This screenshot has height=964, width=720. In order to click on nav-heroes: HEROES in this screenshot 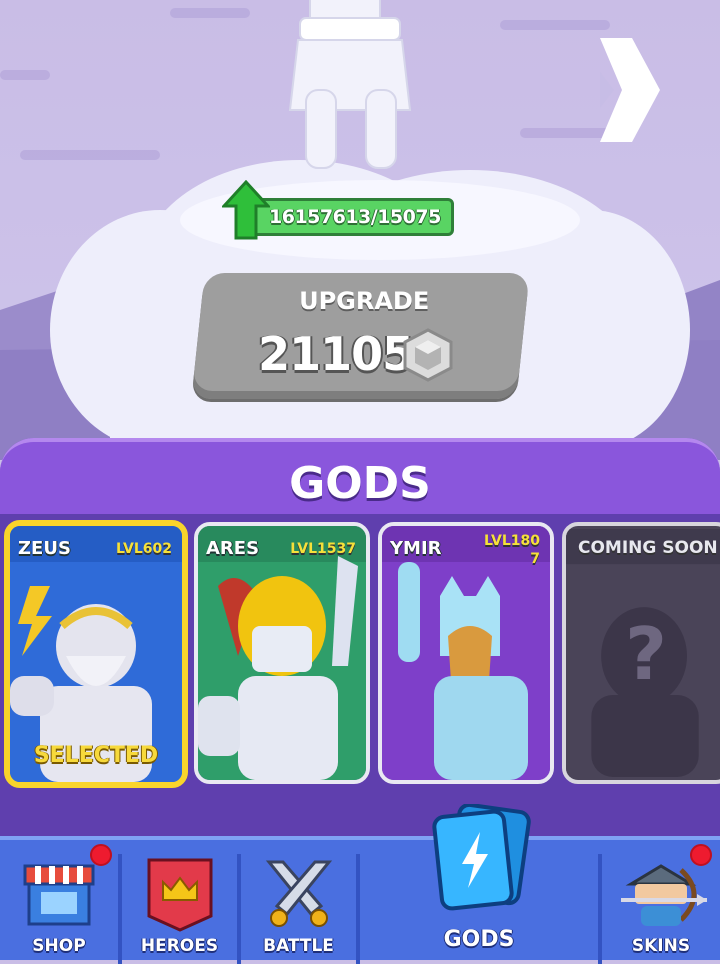, I will do `click(179, 907)`.